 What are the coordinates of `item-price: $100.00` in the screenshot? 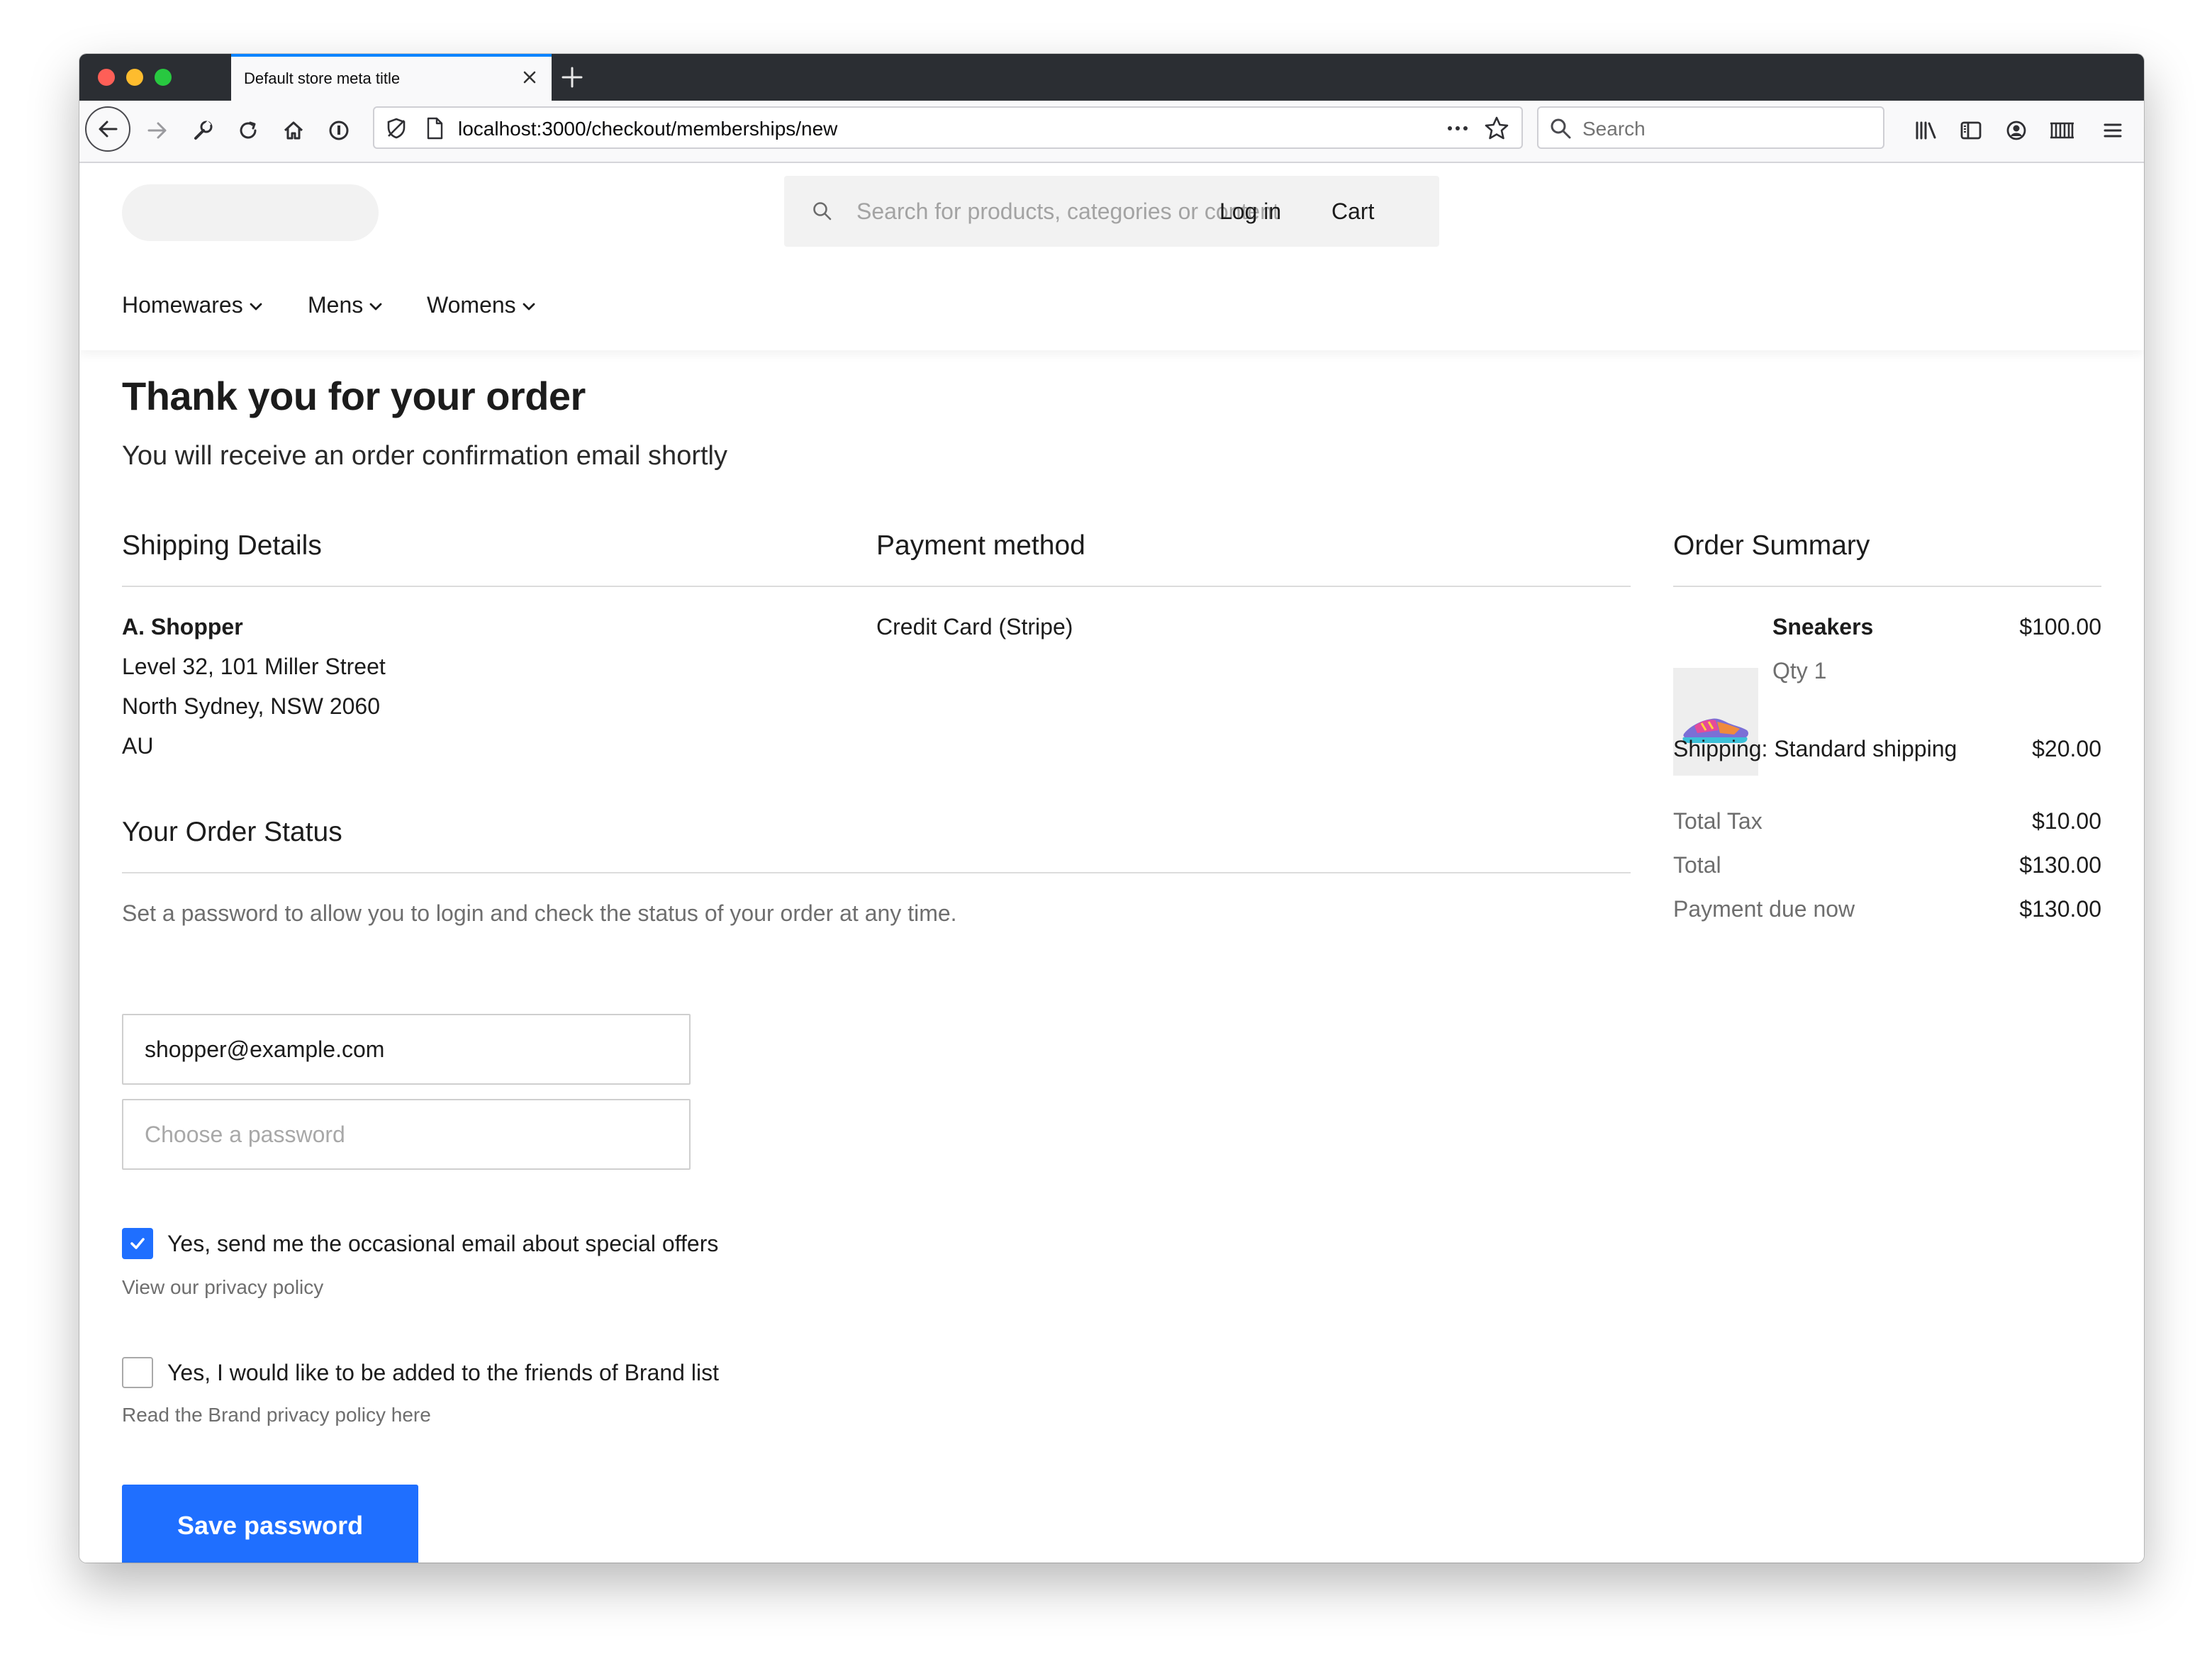 It's located at (2060, 626).